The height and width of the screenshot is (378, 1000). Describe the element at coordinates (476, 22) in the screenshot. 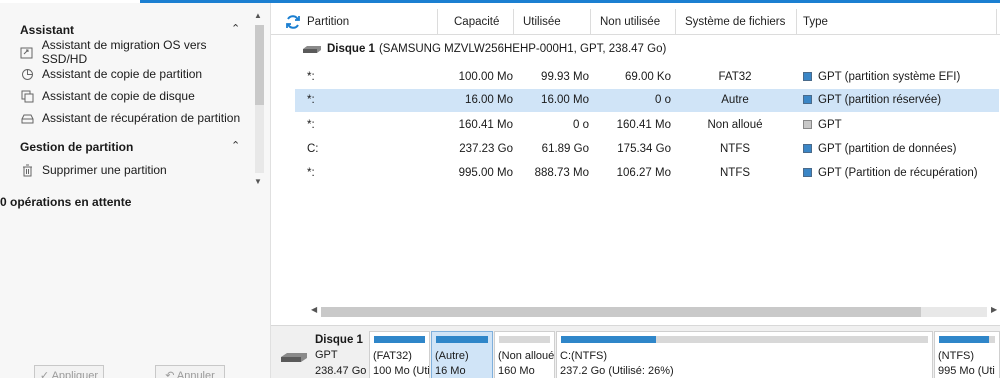

I see `column-header-capacity: Capacité` at that location.